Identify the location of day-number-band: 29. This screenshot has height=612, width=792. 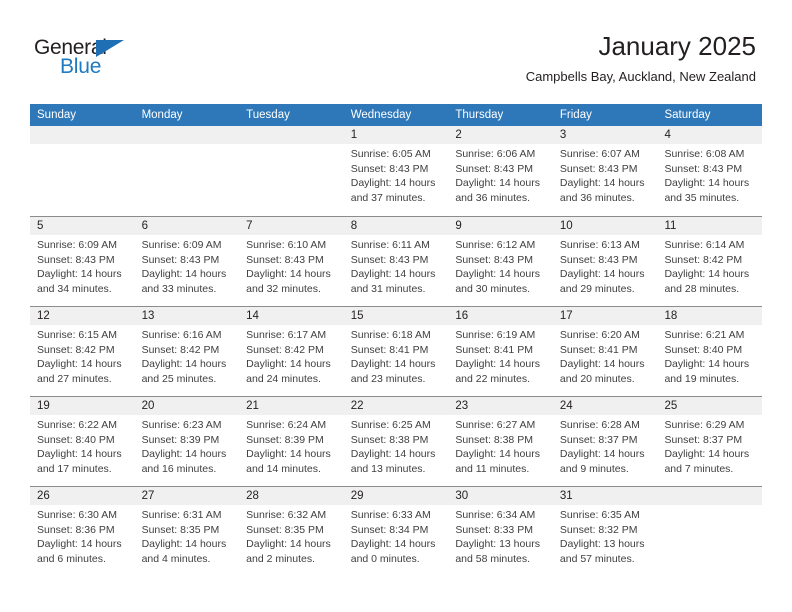
(396, 496).